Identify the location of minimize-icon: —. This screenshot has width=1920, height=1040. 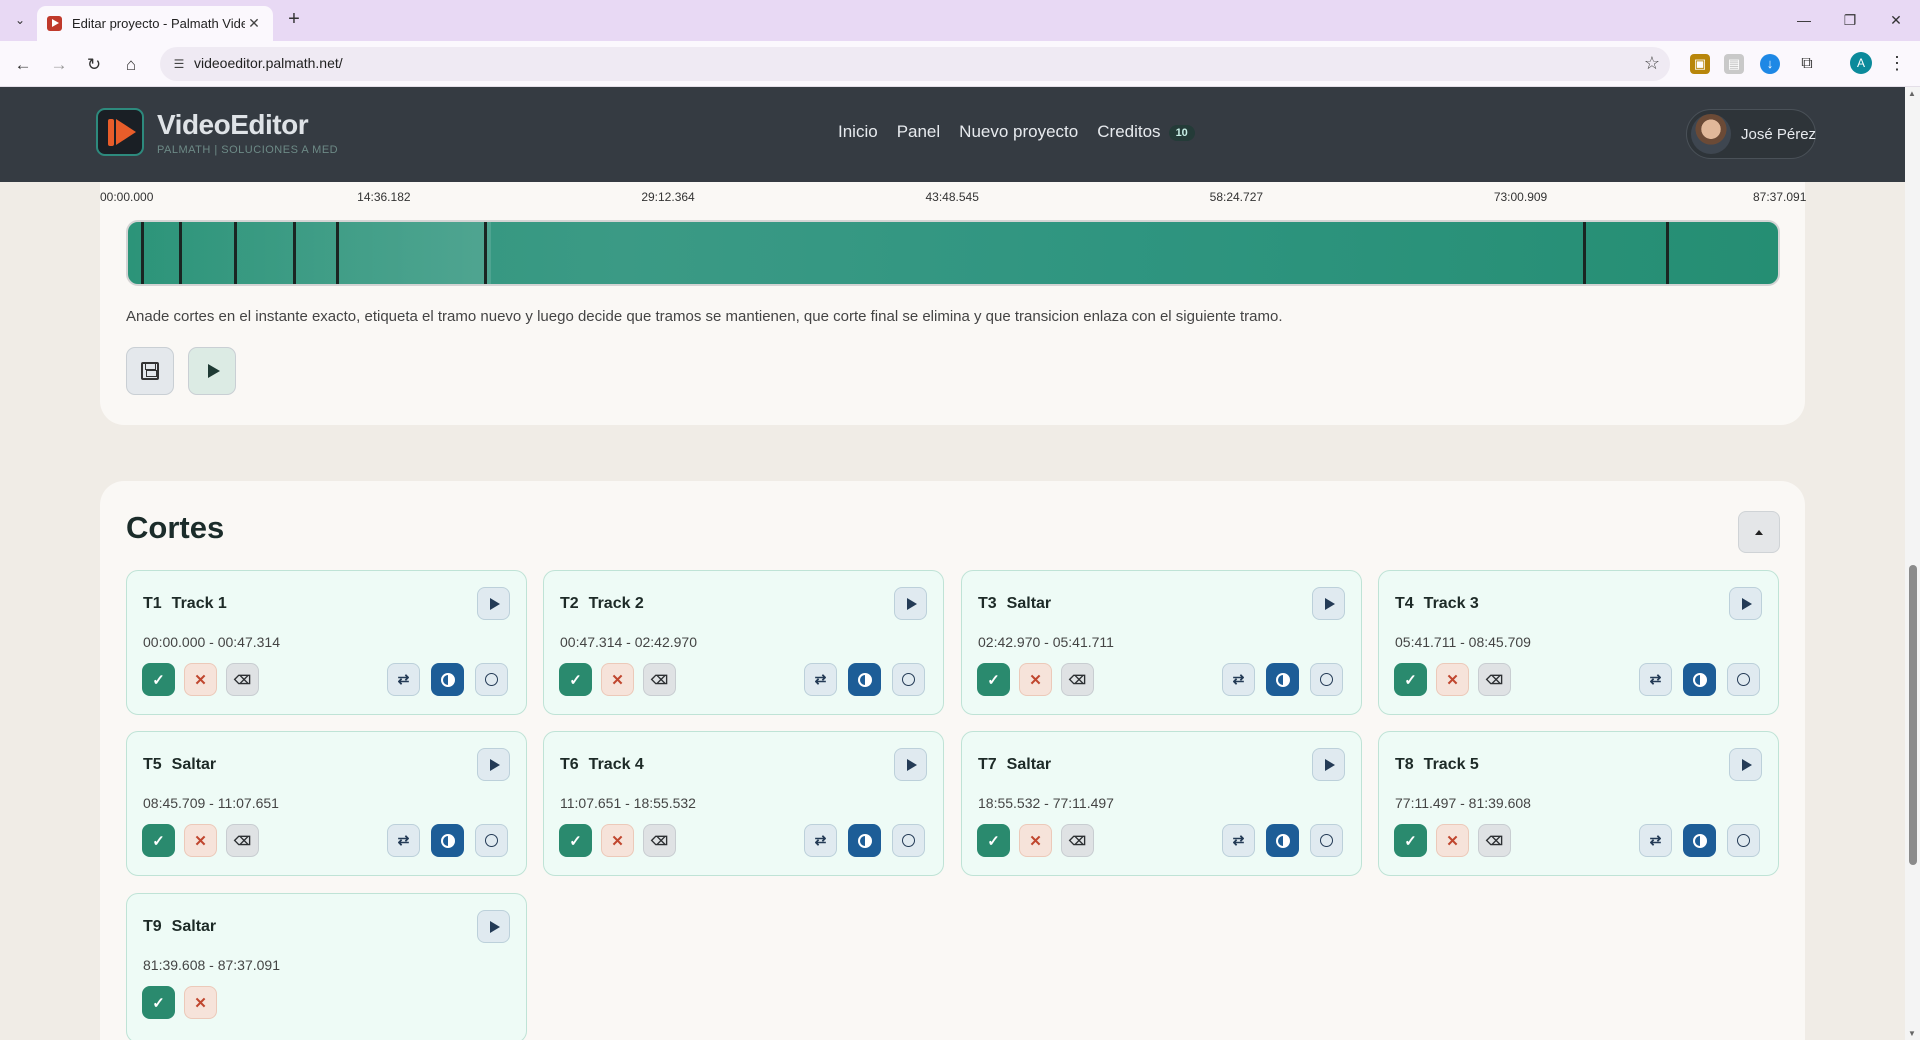
(1804, 20).